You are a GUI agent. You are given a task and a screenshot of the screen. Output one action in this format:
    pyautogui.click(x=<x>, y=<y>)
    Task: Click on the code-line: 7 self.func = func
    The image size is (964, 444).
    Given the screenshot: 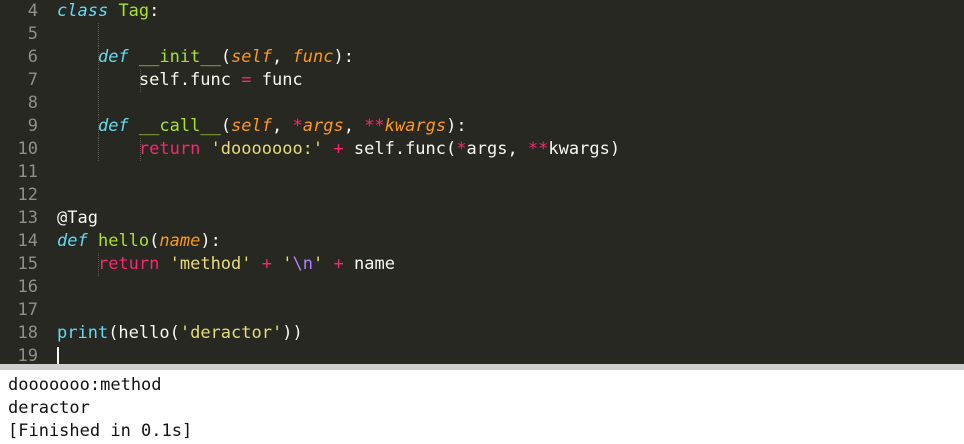 What is the action you would take?
    pyautogui.click(x=482, y=80)
    